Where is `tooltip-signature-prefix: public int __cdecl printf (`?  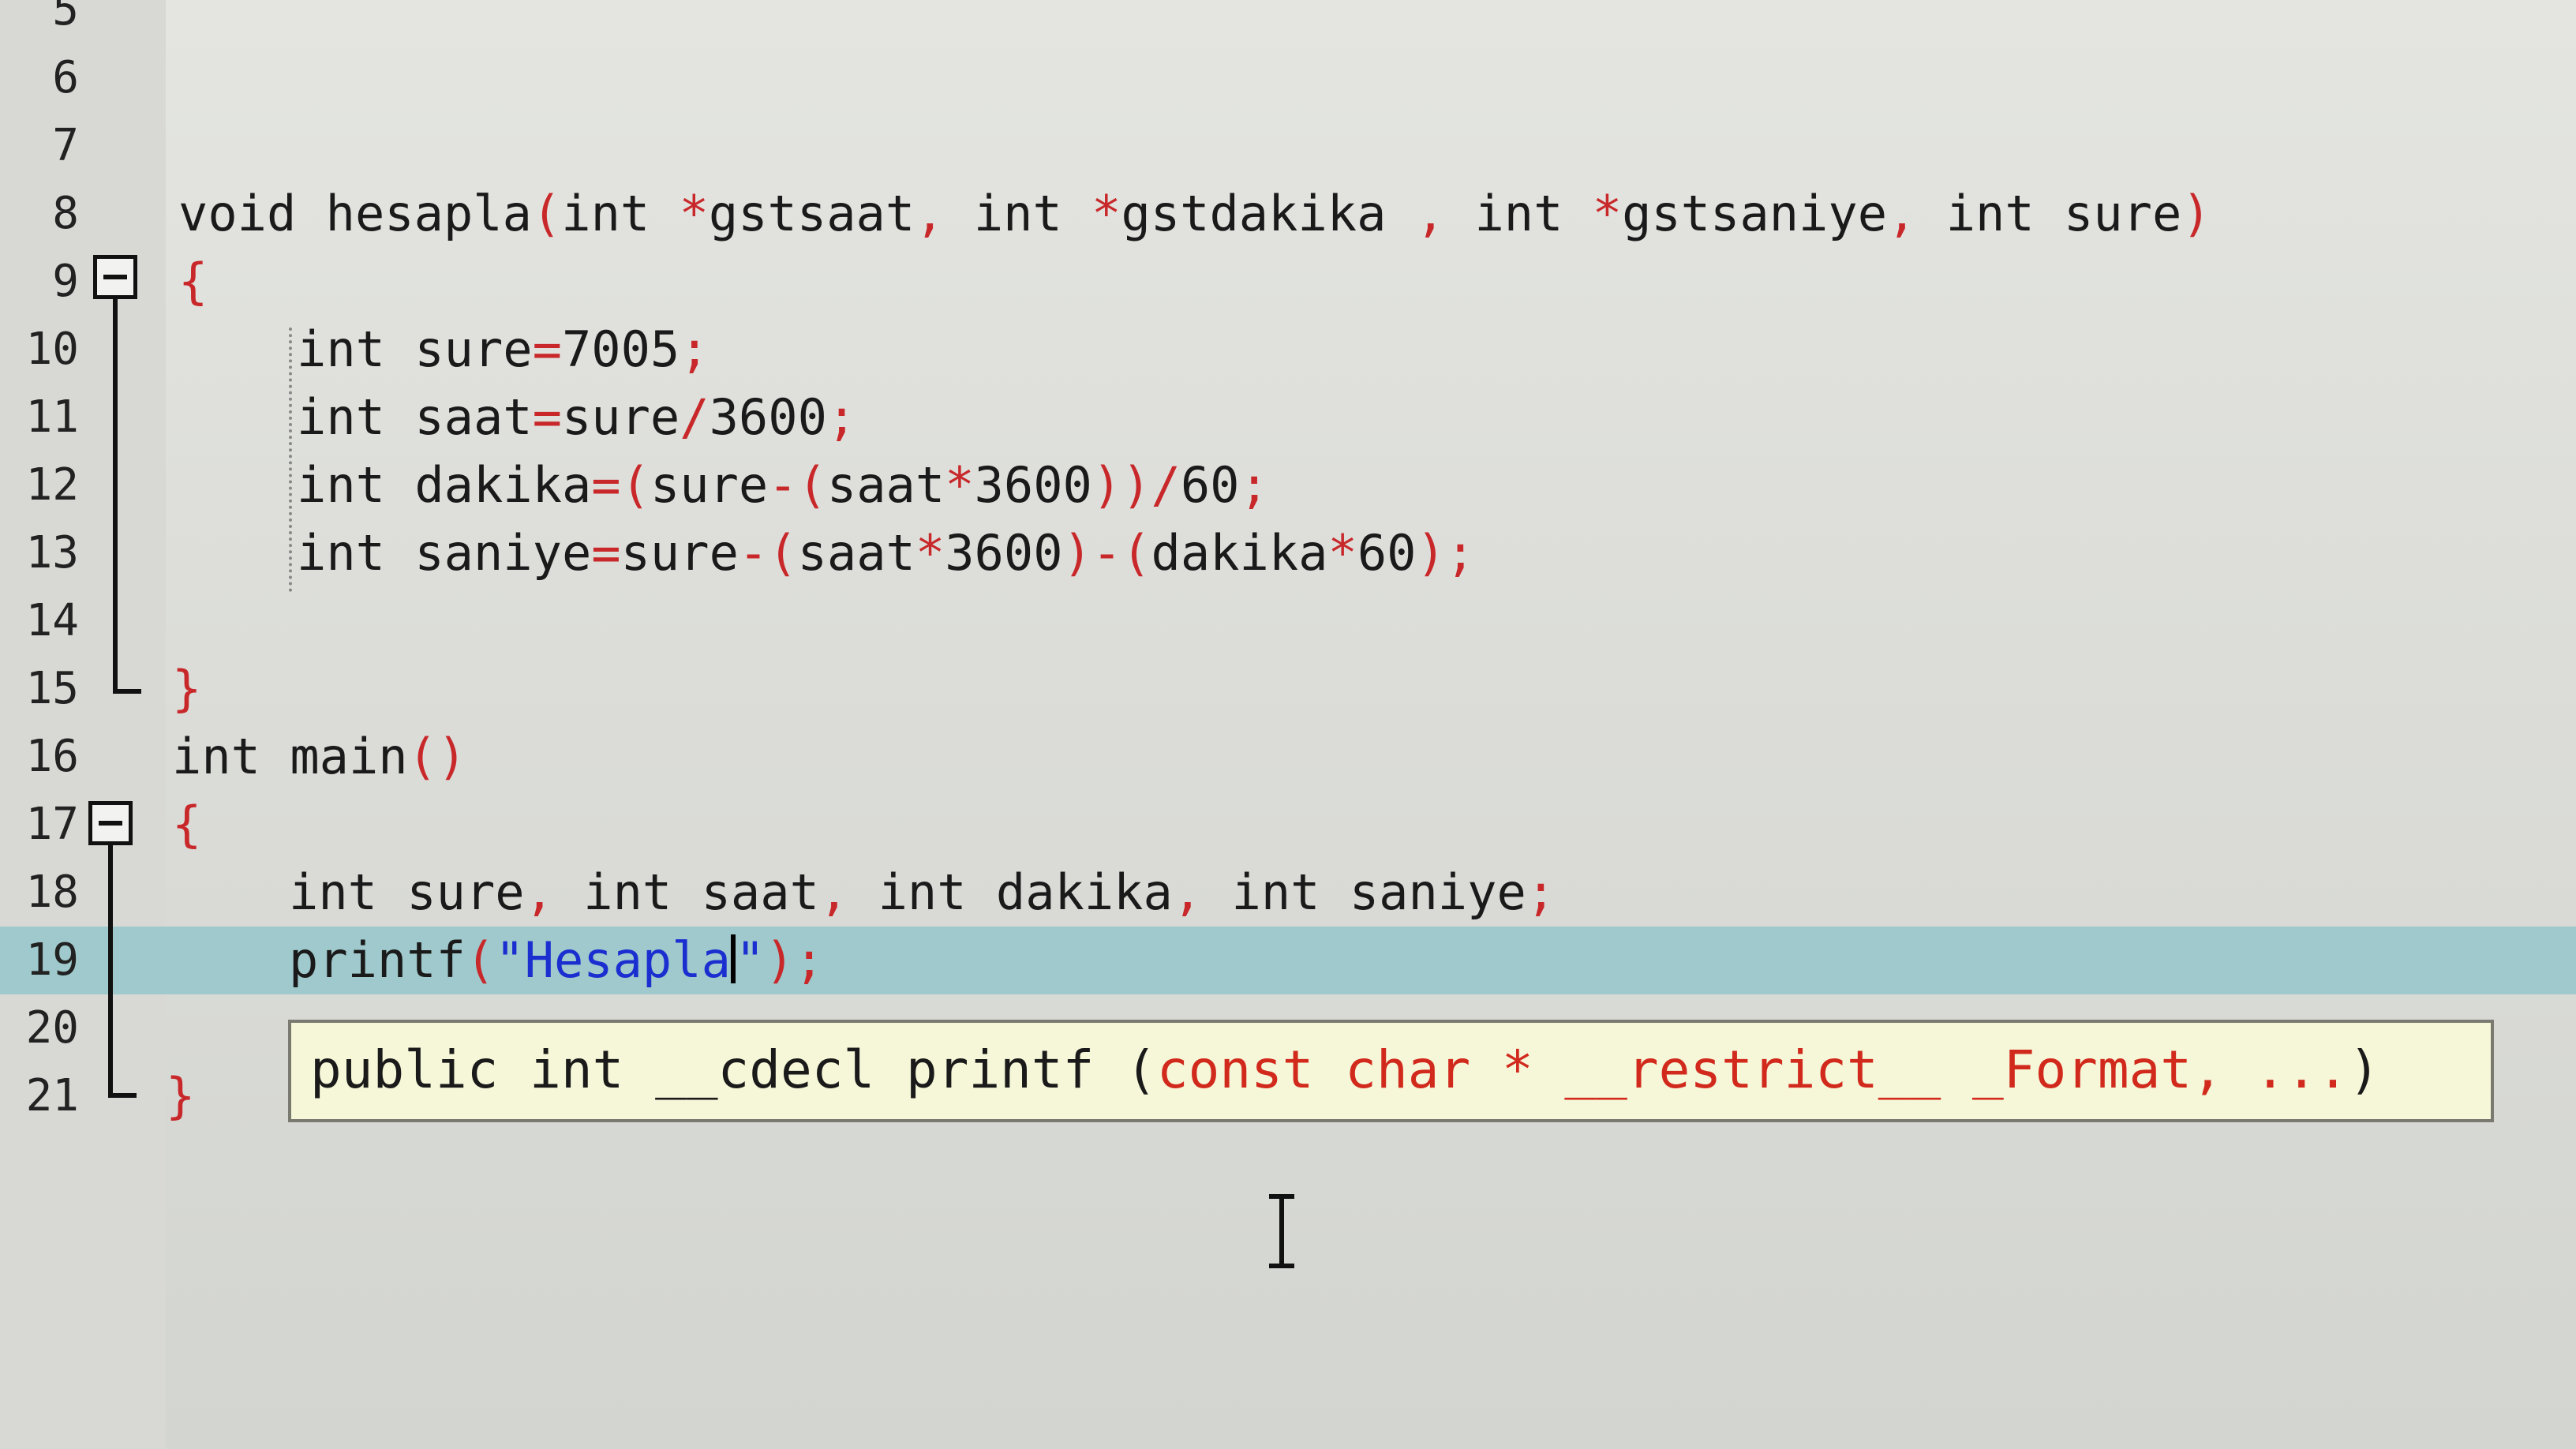
tooltip-signature-prefix: public int __cdecl printf ( is located at coordinates (733, 1069).